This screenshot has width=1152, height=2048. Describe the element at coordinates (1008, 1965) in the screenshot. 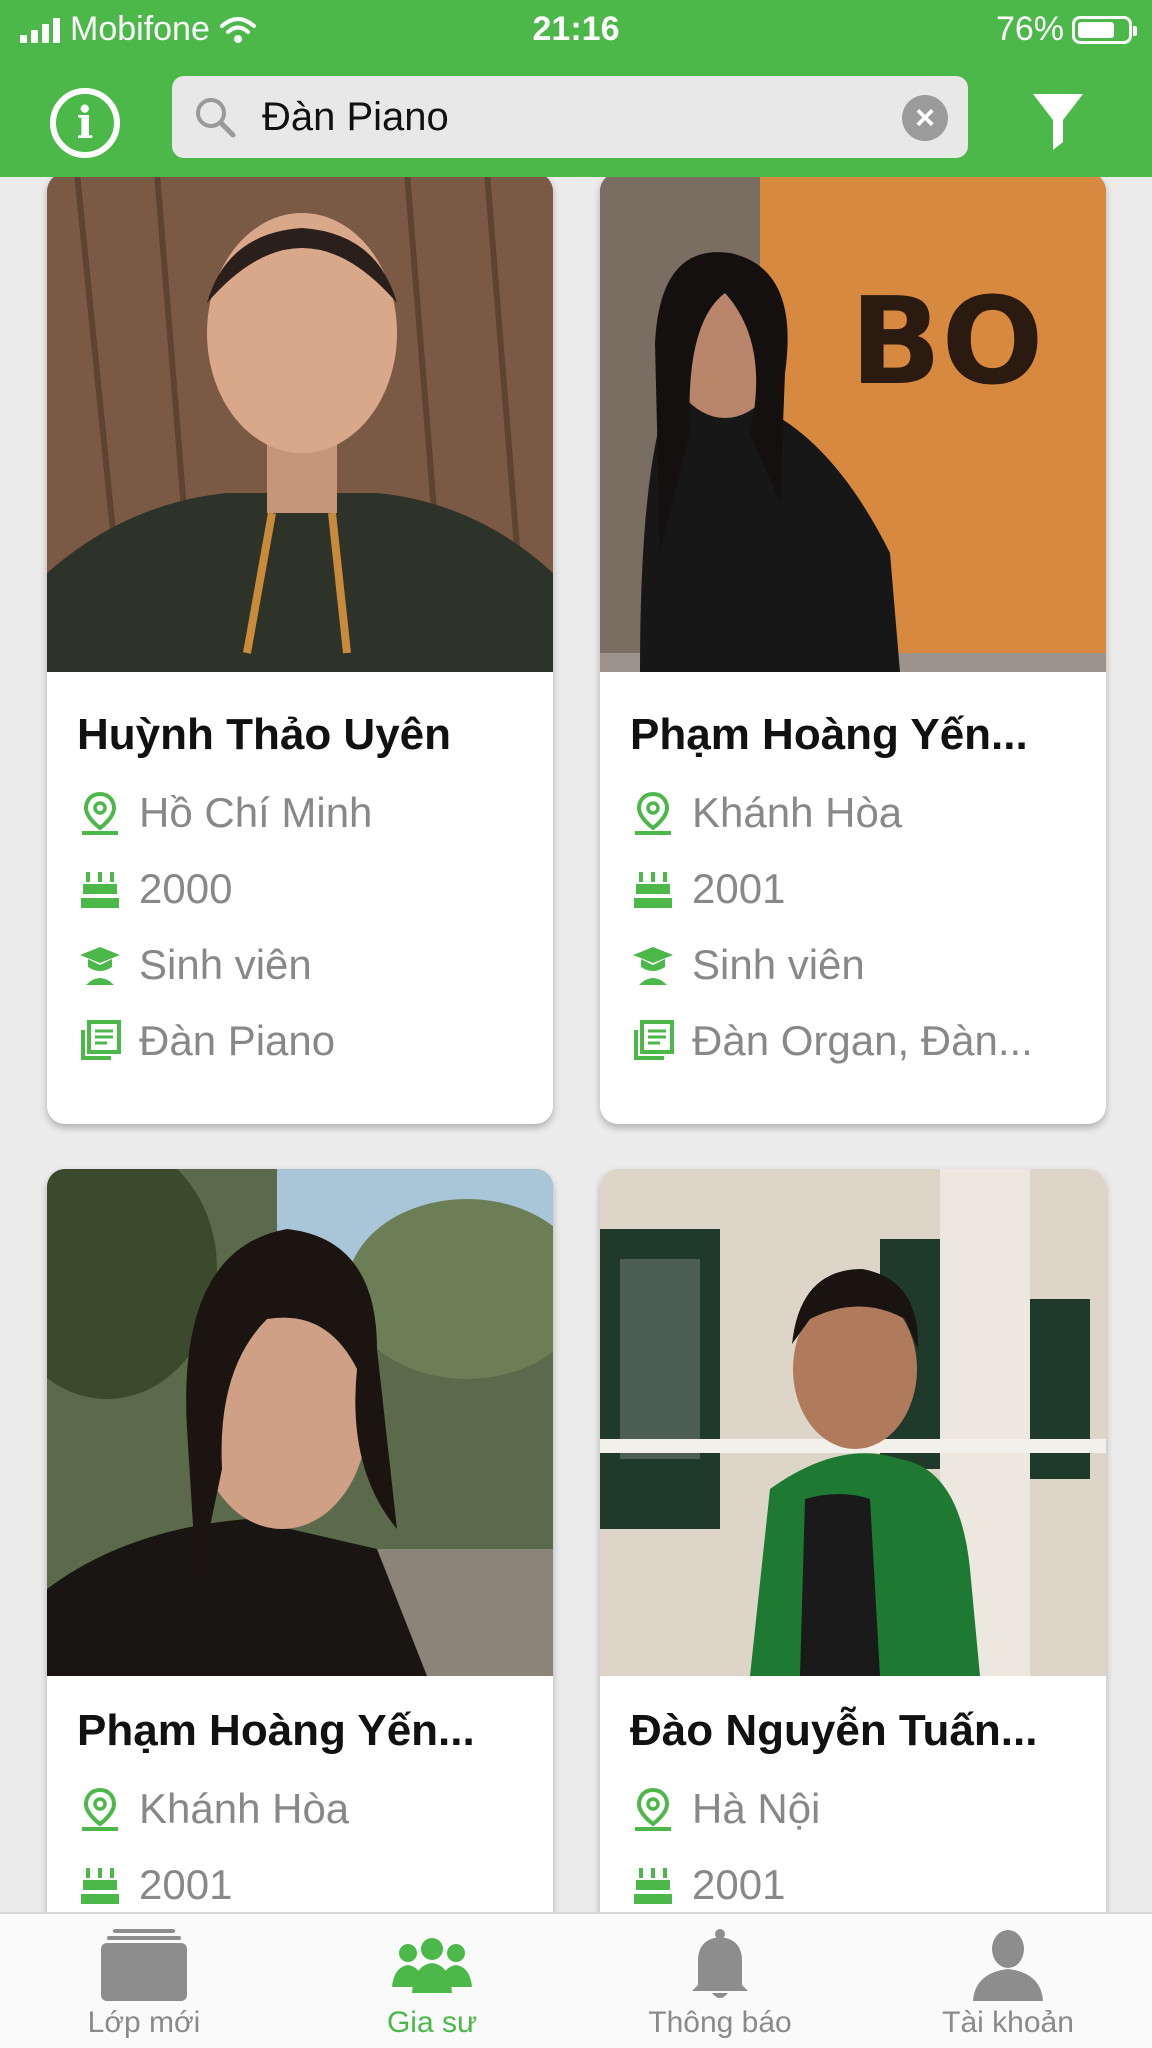

I see `person-icon` at that location.